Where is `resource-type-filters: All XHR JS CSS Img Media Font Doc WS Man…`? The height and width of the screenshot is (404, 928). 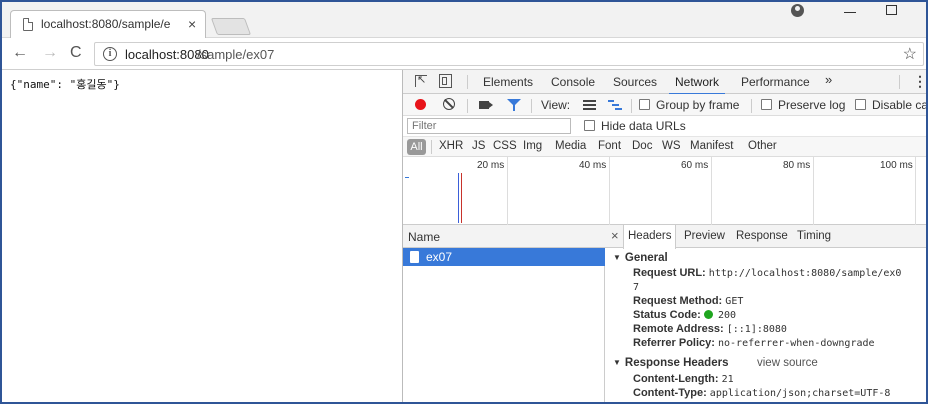
resource-type-filters: All XHR JS CSS Img Media Font Doc WS Man… is located at coordinates (664, 147).